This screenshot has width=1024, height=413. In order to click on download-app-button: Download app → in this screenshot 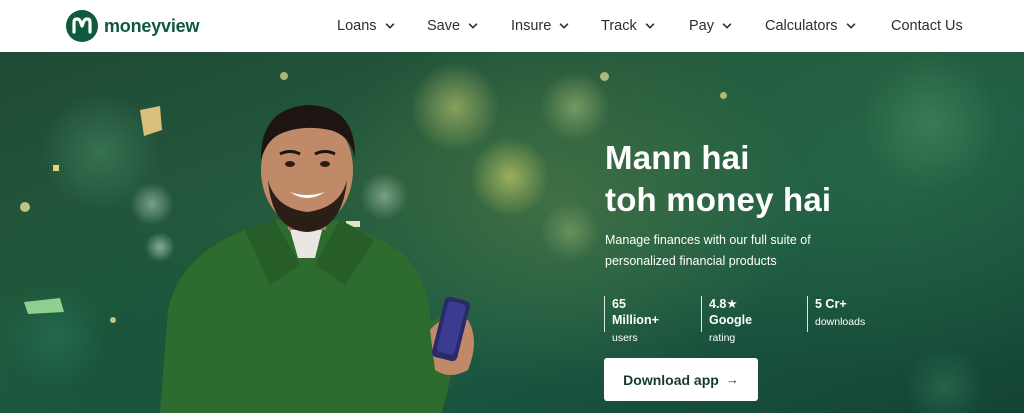, I will do `click(681, 379)`.